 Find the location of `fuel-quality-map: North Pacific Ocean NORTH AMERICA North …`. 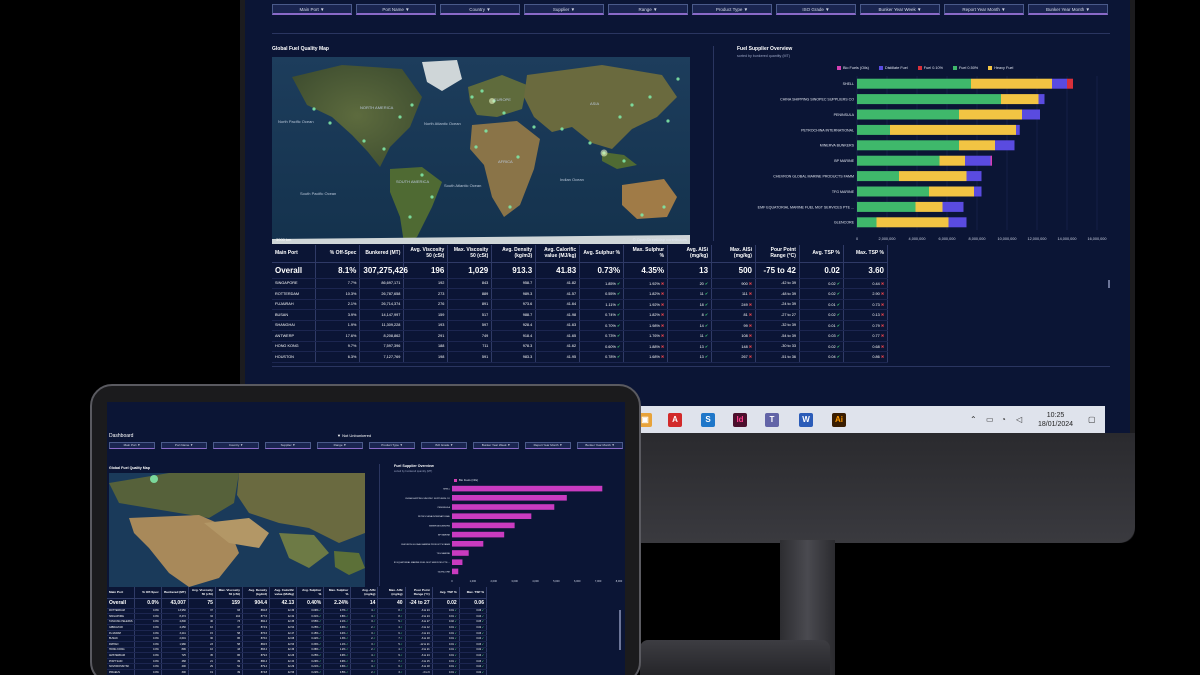

fuel-quality-map: North Pacific Ocean NORTH AMERICA North … is located at coordinates (481, 150).